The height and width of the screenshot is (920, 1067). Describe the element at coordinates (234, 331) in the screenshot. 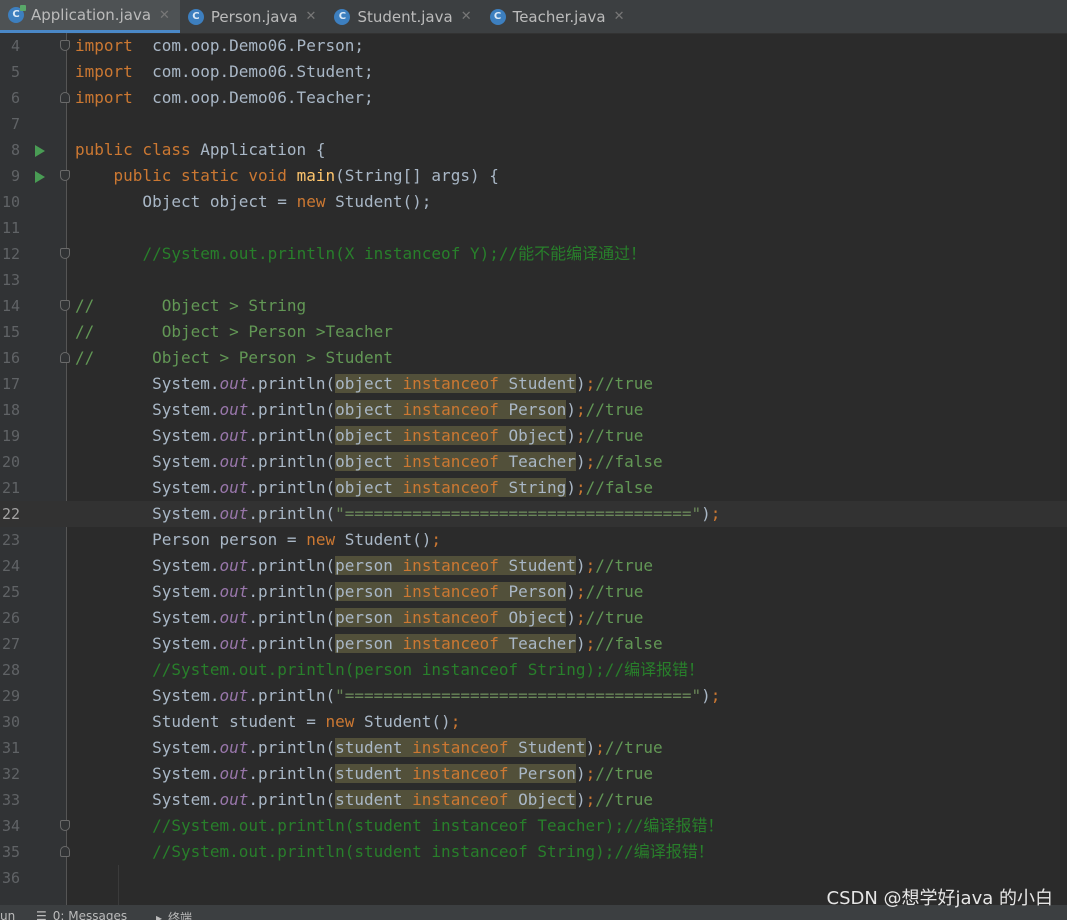

I see `code-token: // Object > Person >Teacher` at that location.